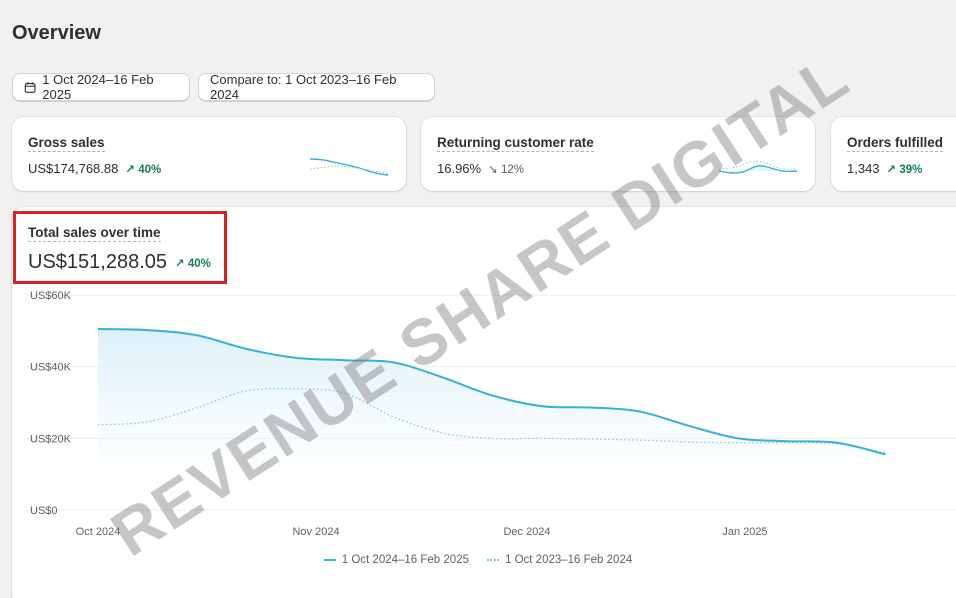 The height and width of the screenshot is (598, 956). I want to click on legend-solid-swatch, so click(329, 560).